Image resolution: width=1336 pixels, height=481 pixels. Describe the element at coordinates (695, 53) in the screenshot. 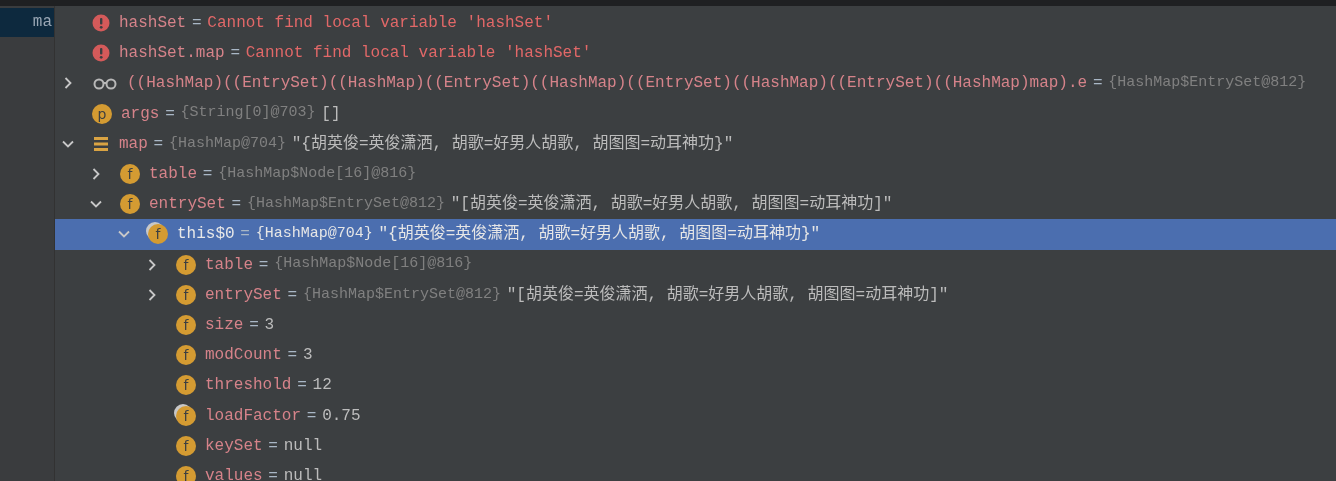

I see `variable-row: hashSet.map = Cannot find local variable 'hashSet'` at that location.